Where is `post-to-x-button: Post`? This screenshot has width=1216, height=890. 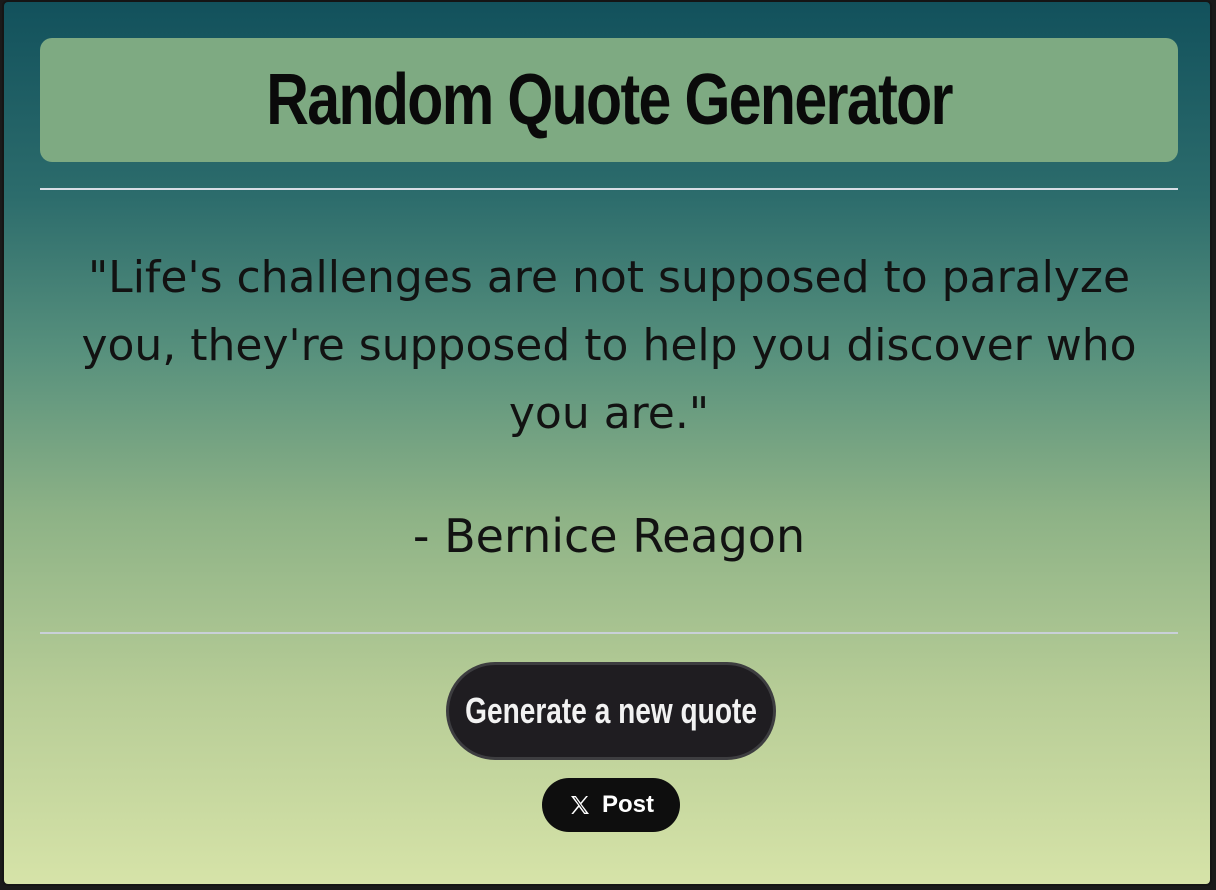
post-to-x-button: Post is located at coordinates (611, 805).